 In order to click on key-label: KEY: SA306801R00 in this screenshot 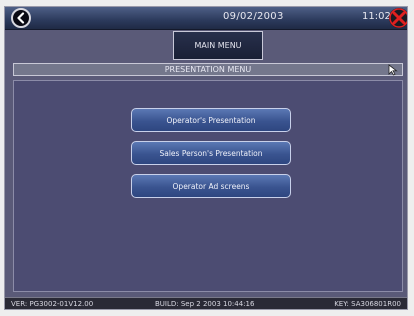, I will do `click(367, 304)`.